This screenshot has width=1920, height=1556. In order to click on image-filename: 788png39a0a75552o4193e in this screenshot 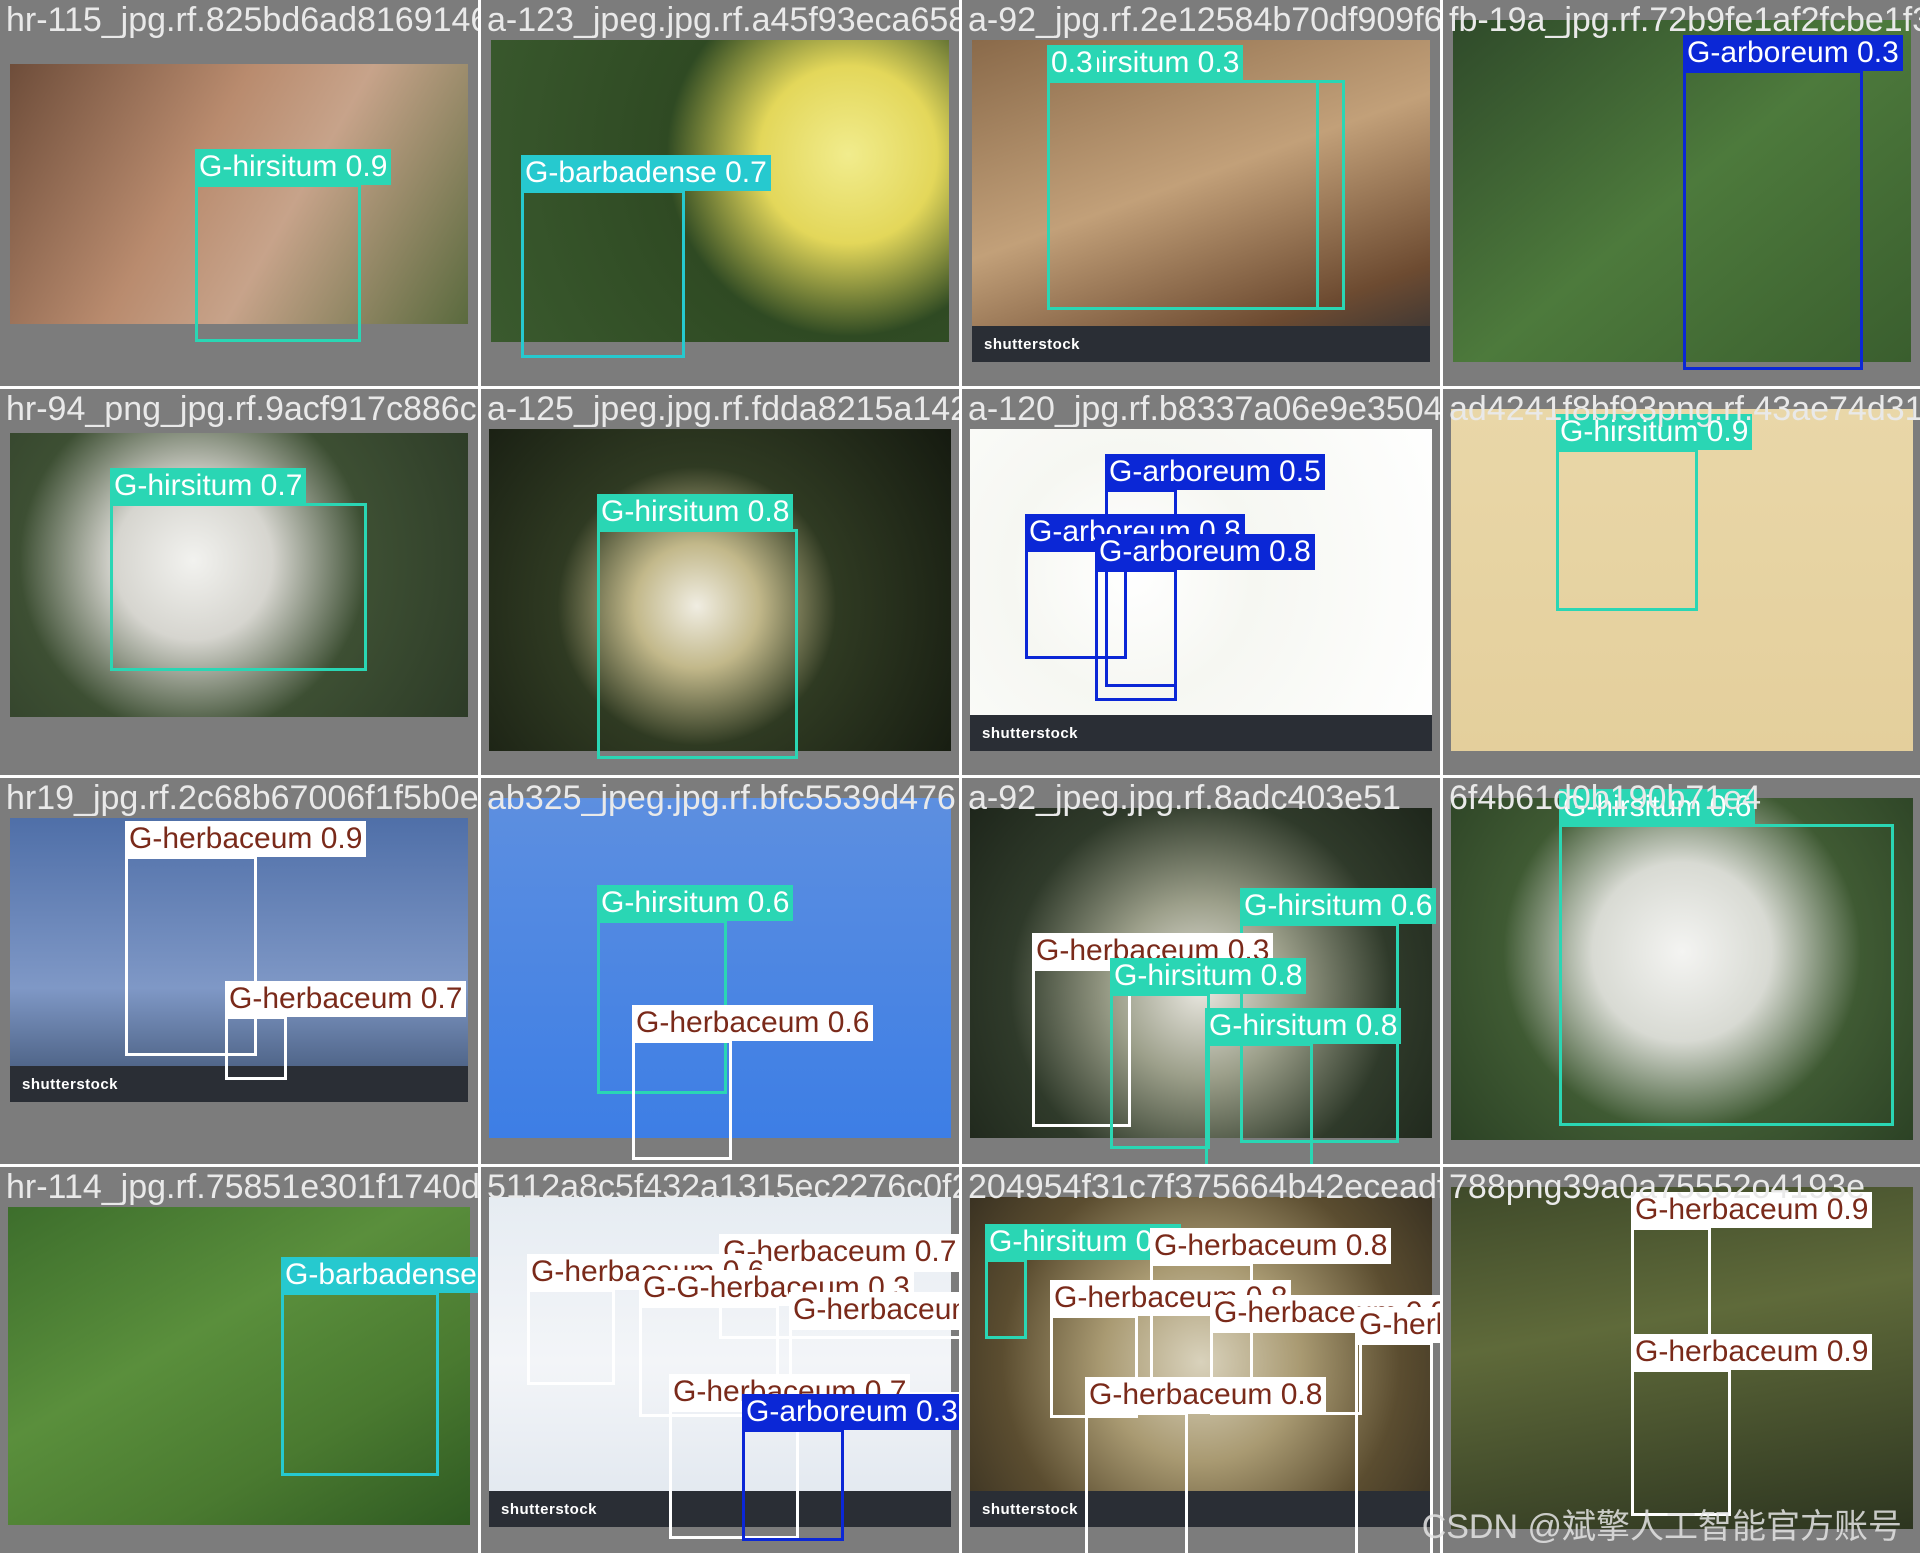, I will do `click(1657, 1187)`.